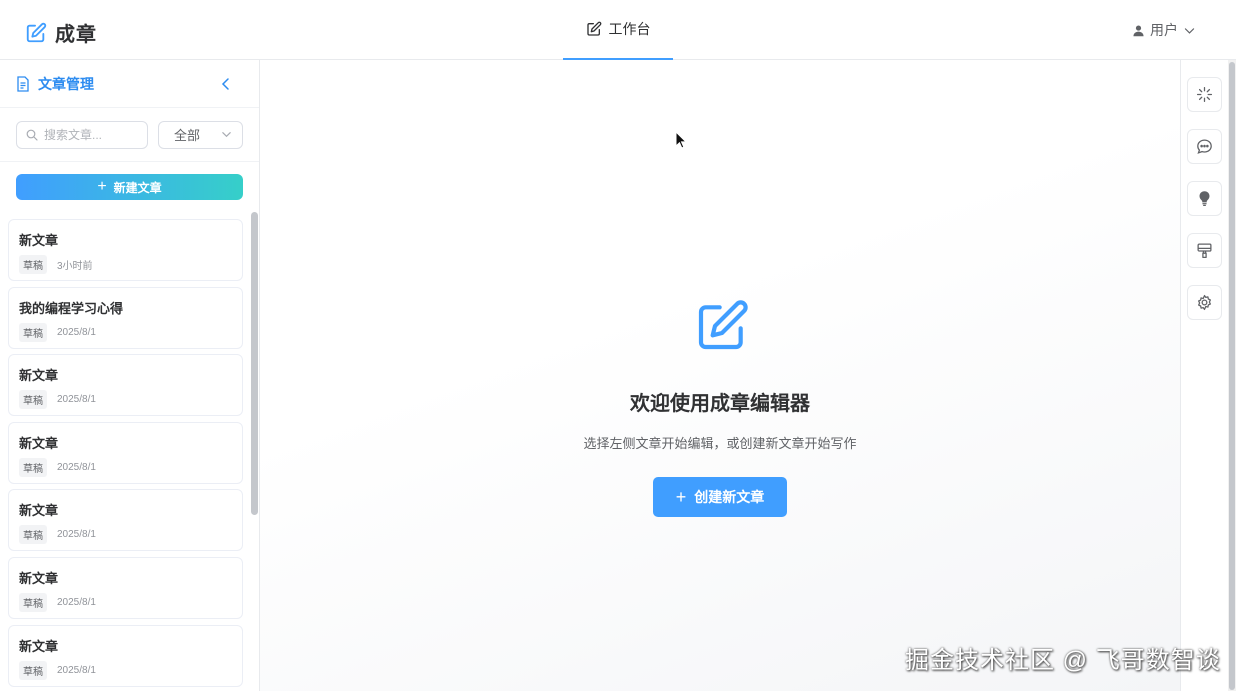 The width and height of the screenshot is (1236, 691). I want to click on ai-sparkle-button, so click(1204, 94).